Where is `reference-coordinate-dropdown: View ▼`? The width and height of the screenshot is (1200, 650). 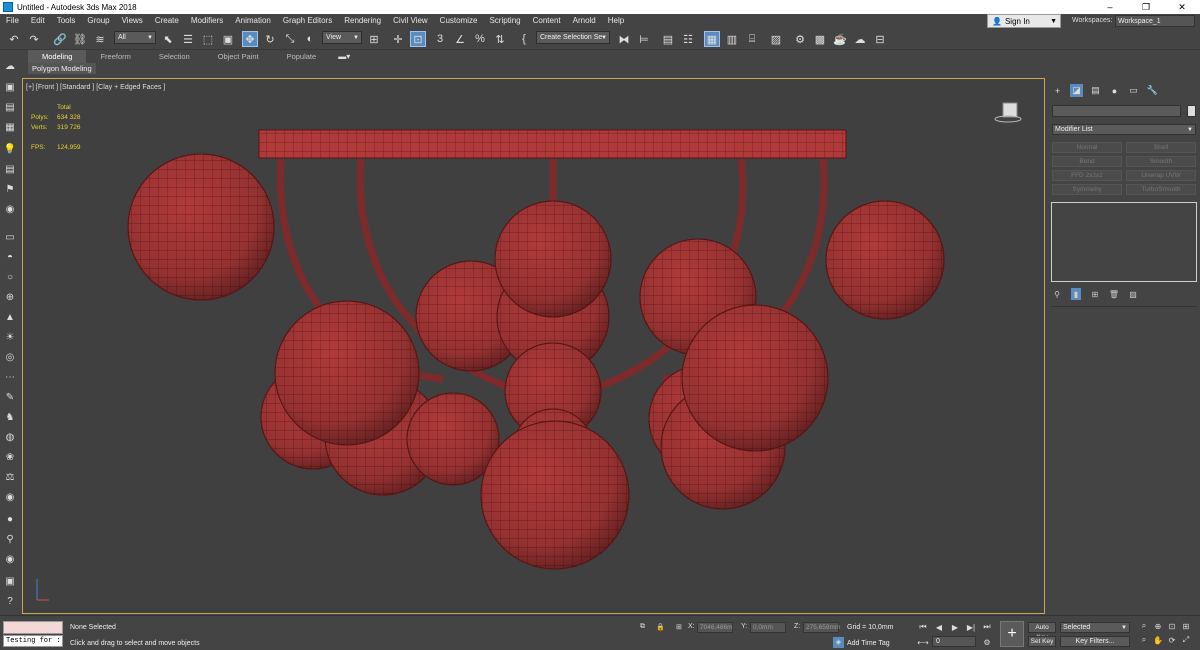 reference-coordinate-dropdown: View ▼ is located at coordinates (342, 37).